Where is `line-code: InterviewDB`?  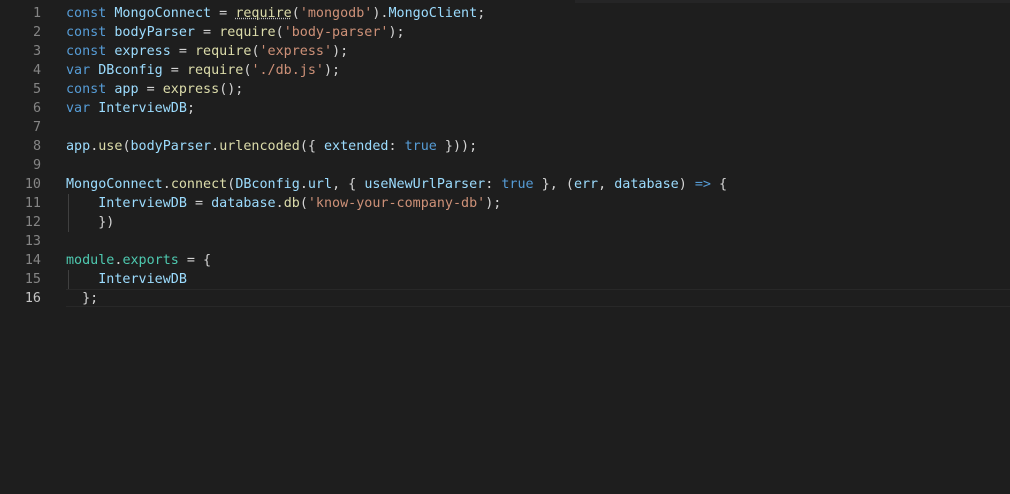
line-code: InterviewDB is located at coordinates (126, 279).